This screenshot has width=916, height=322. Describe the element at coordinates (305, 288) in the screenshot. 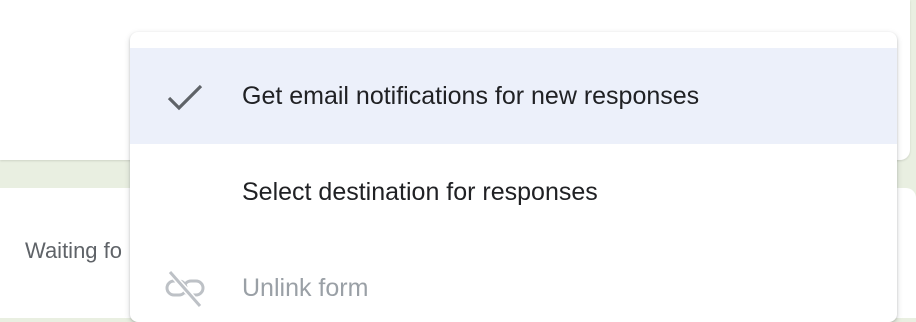

I see `menu-item-label: Unlink form` at that location.